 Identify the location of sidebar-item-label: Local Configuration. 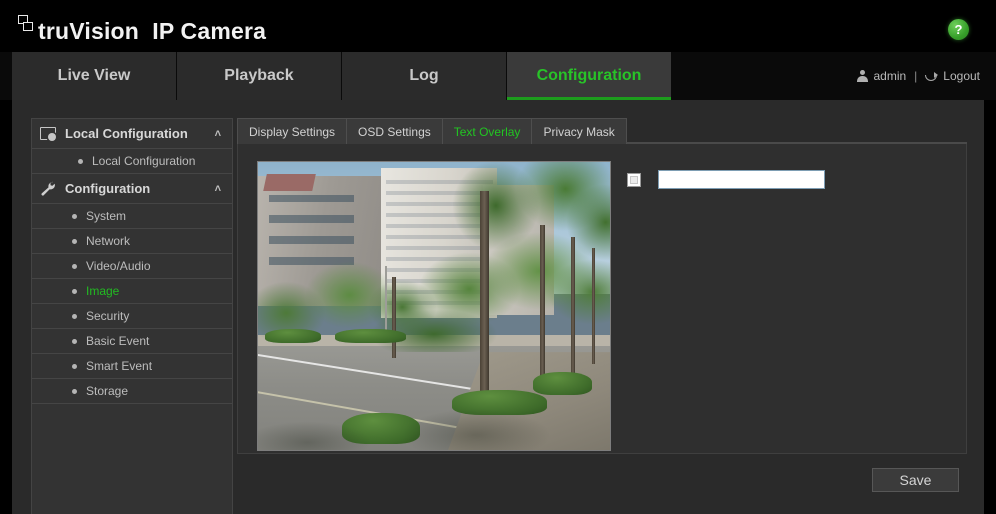
(144, 161).